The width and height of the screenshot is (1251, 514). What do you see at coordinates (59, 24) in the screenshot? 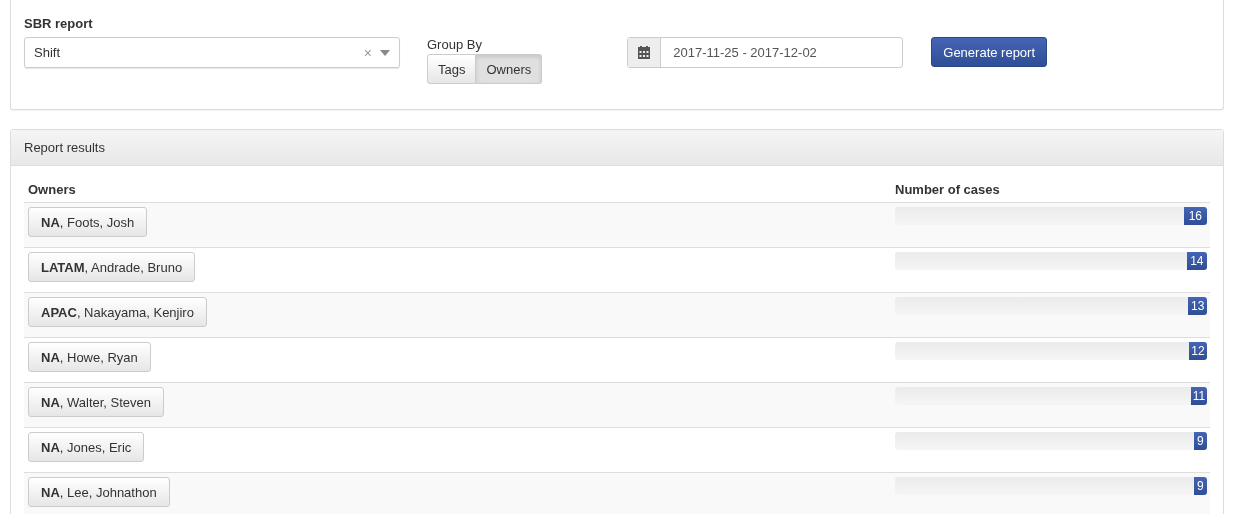
I see `form-title: SBR report` at bounding box center [59, 24].